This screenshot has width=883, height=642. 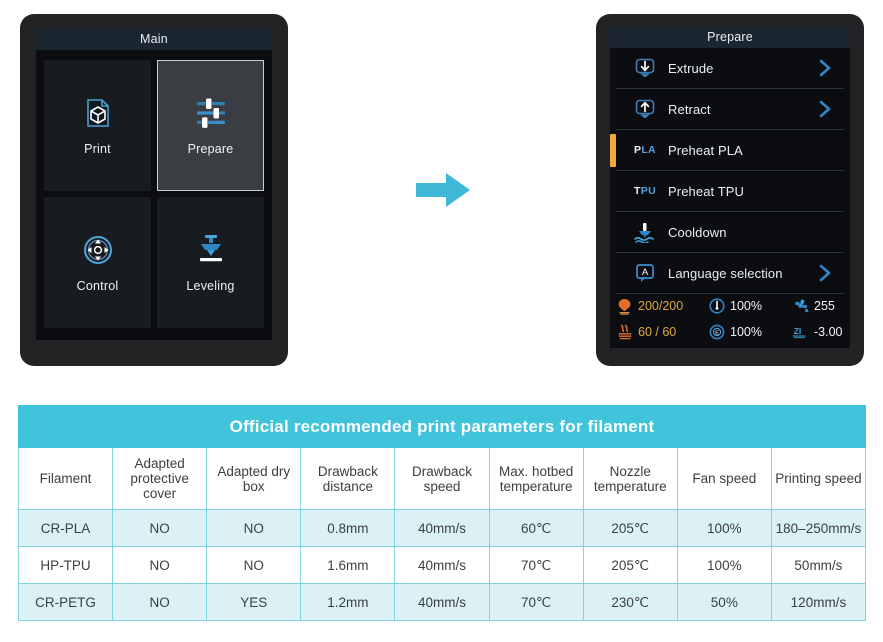 What do you see at coordinates (624, 306) in the screenshot?
I see `nozzle-temp-icon` at bounding box center [624, 306].